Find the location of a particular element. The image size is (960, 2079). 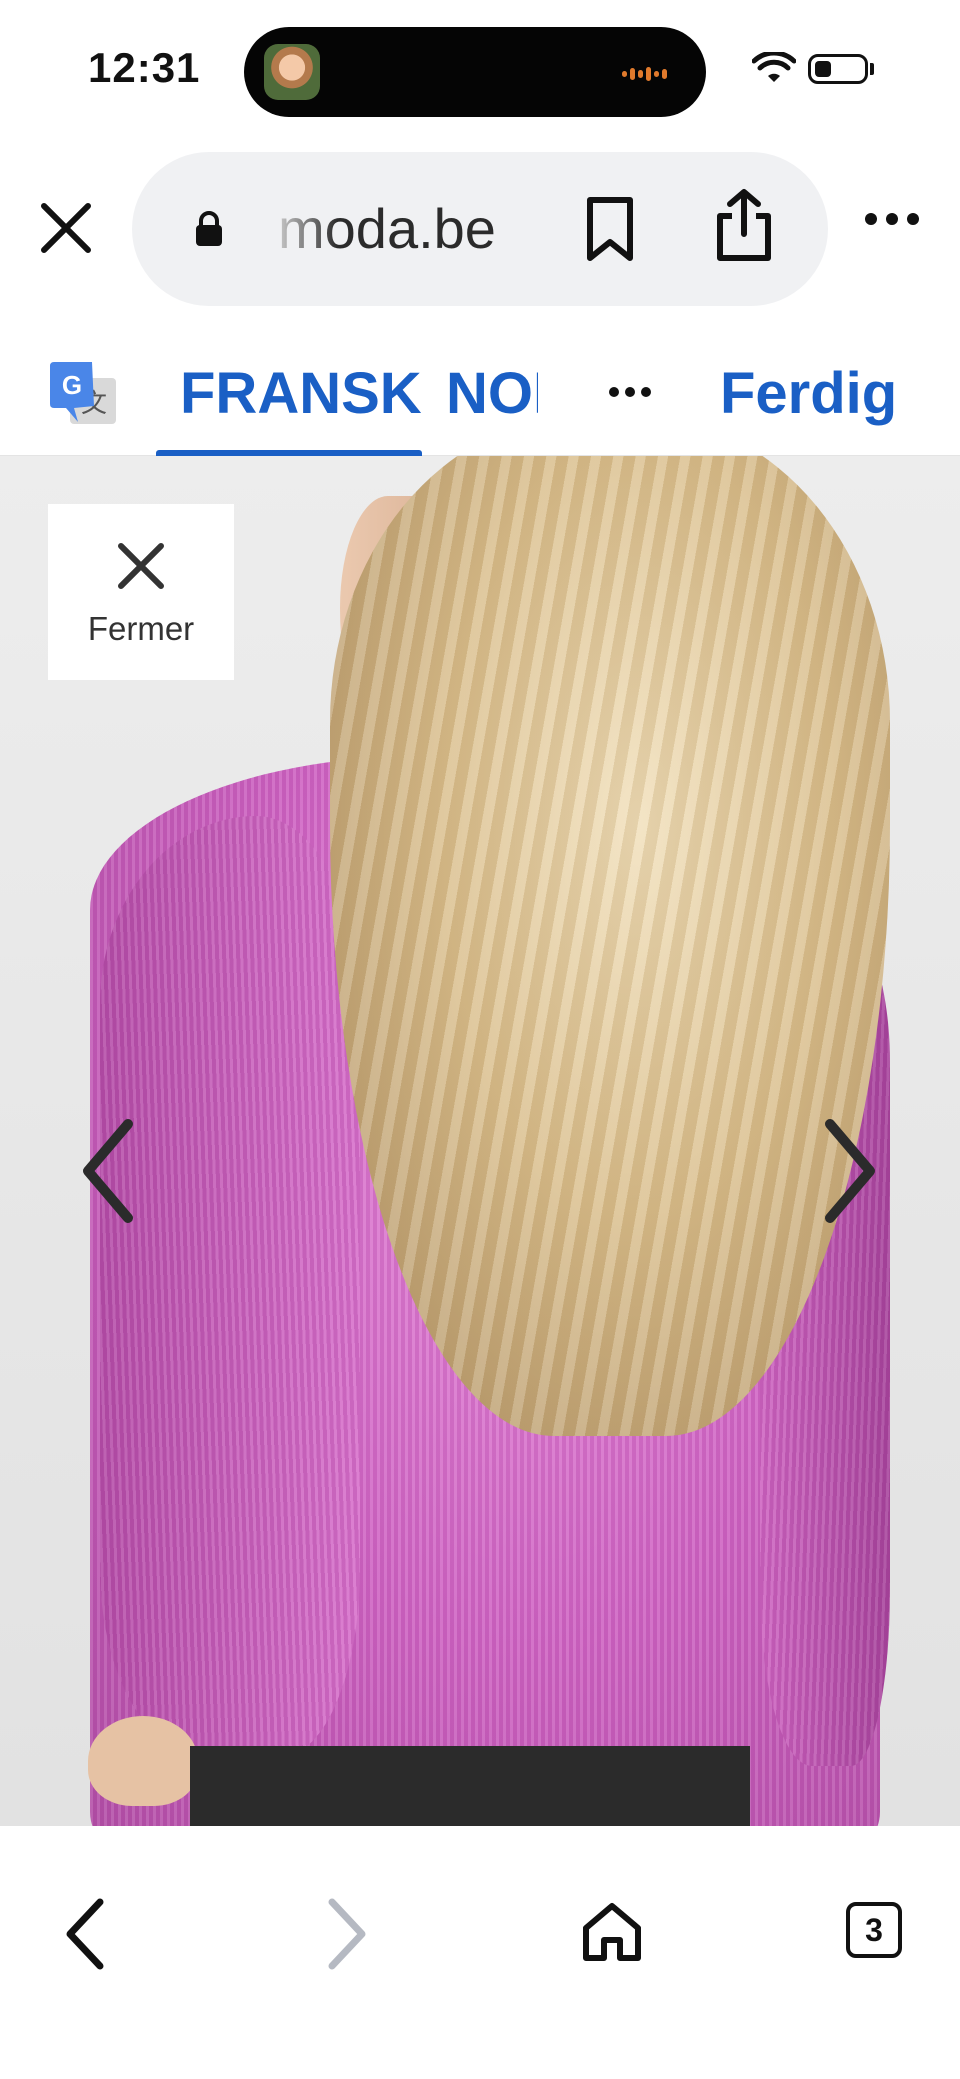

home-icon is located at coordinates (612, 1932).